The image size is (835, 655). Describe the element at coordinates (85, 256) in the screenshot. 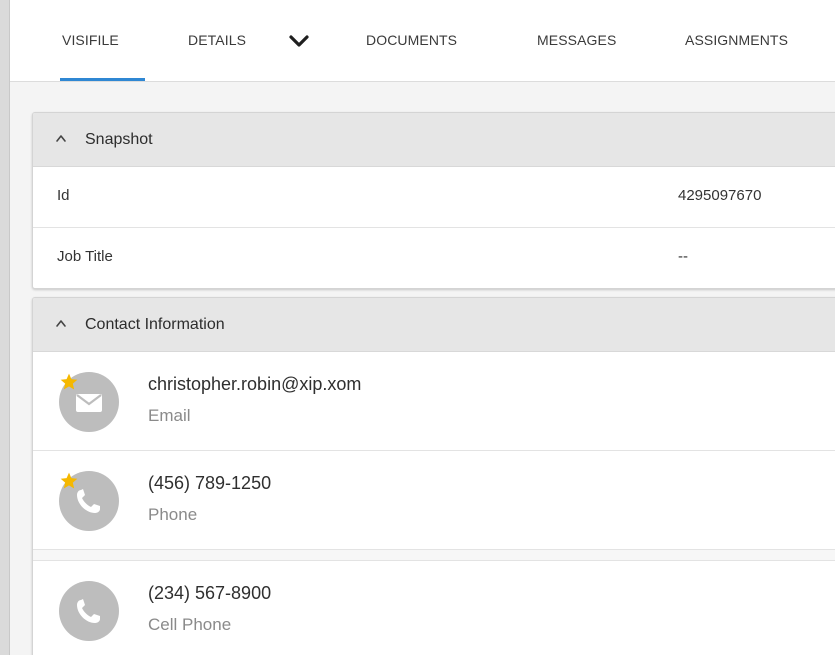

I see `field-label: Job Title` at that location.